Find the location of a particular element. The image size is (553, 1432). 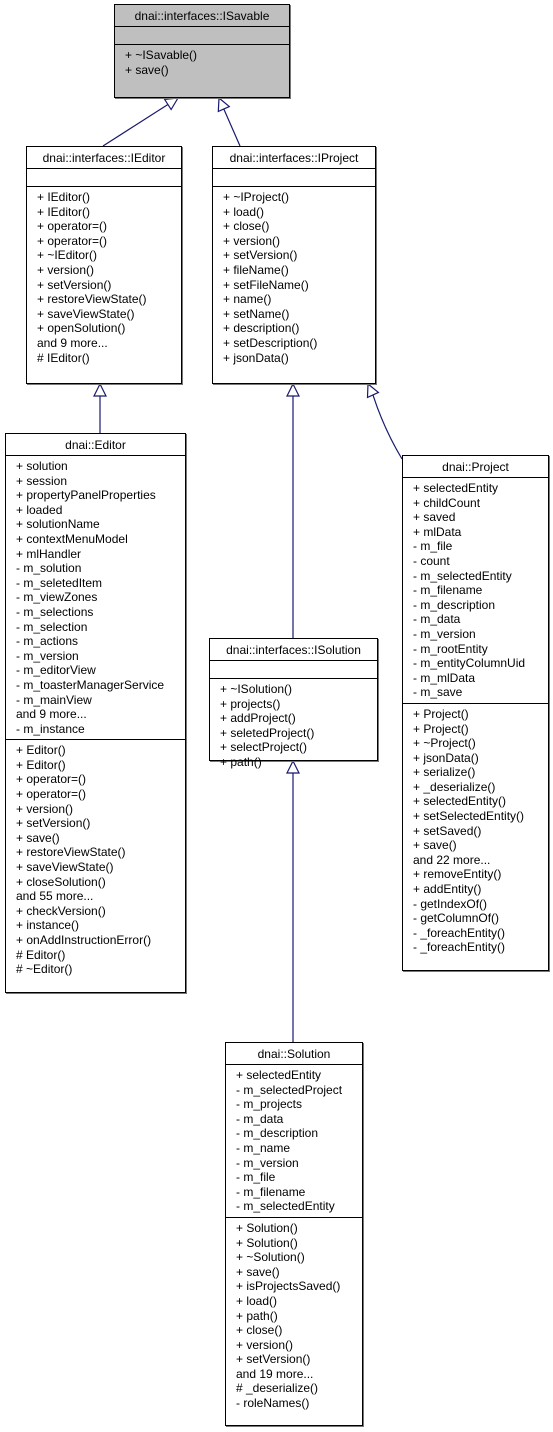

method-row: + serialize() is located at coordinates (444, 772).